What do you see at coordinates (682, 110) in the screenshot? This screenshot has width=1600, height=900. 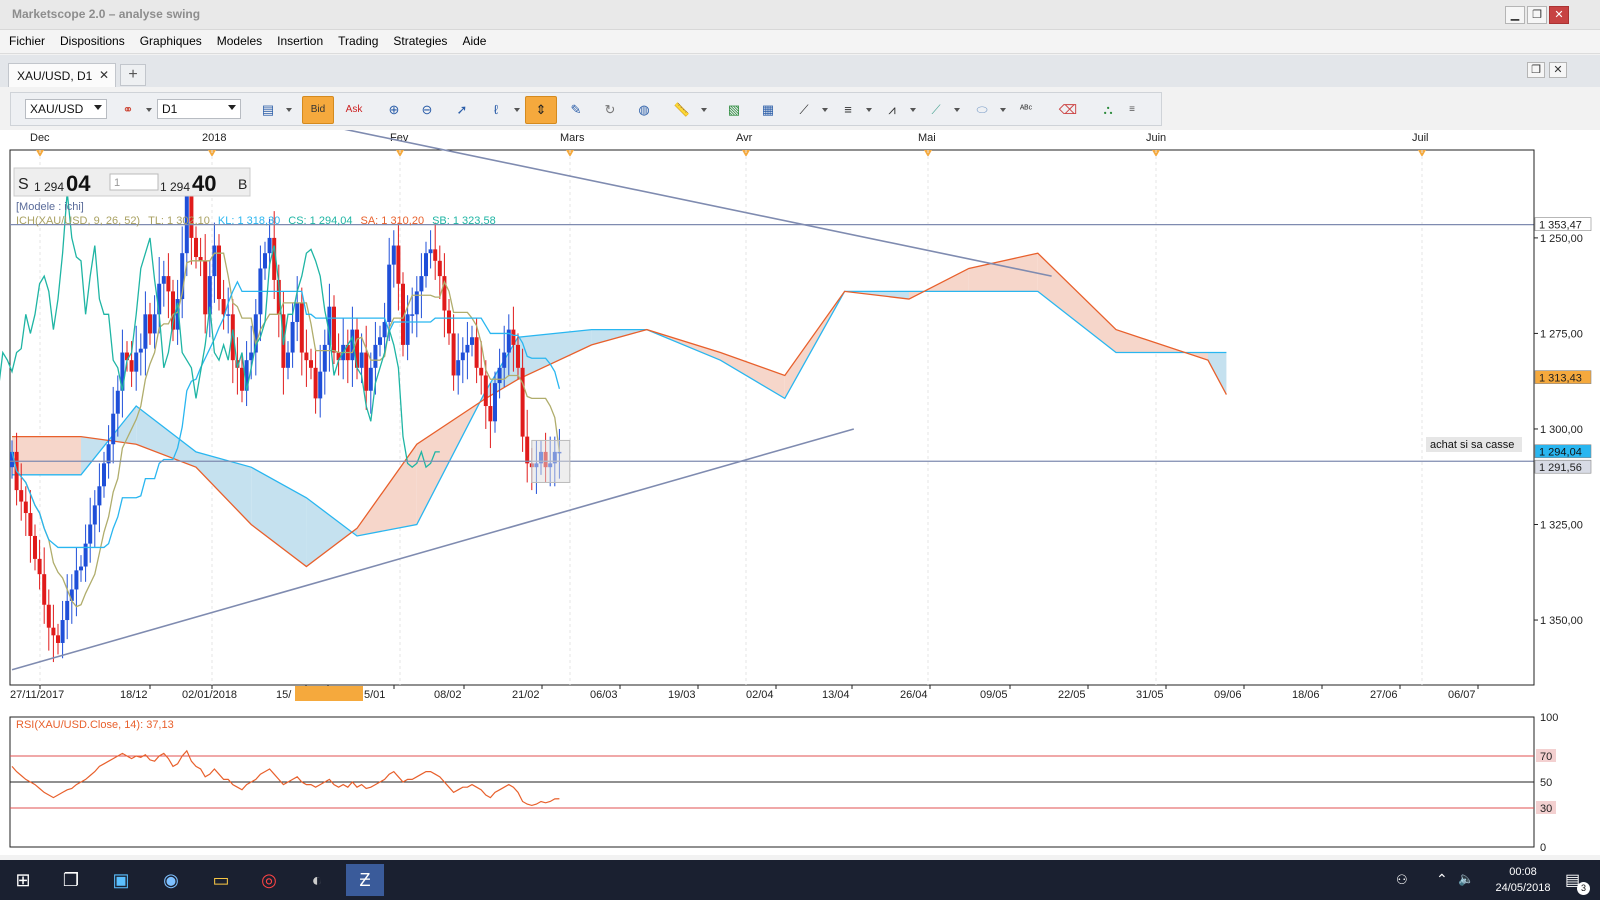 I see `ruler-icon: 📏` at bounding box center [682, 110].